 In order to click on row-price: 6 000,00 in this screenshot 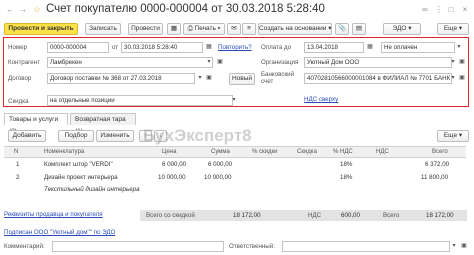, I will do `click(174, 164)`.